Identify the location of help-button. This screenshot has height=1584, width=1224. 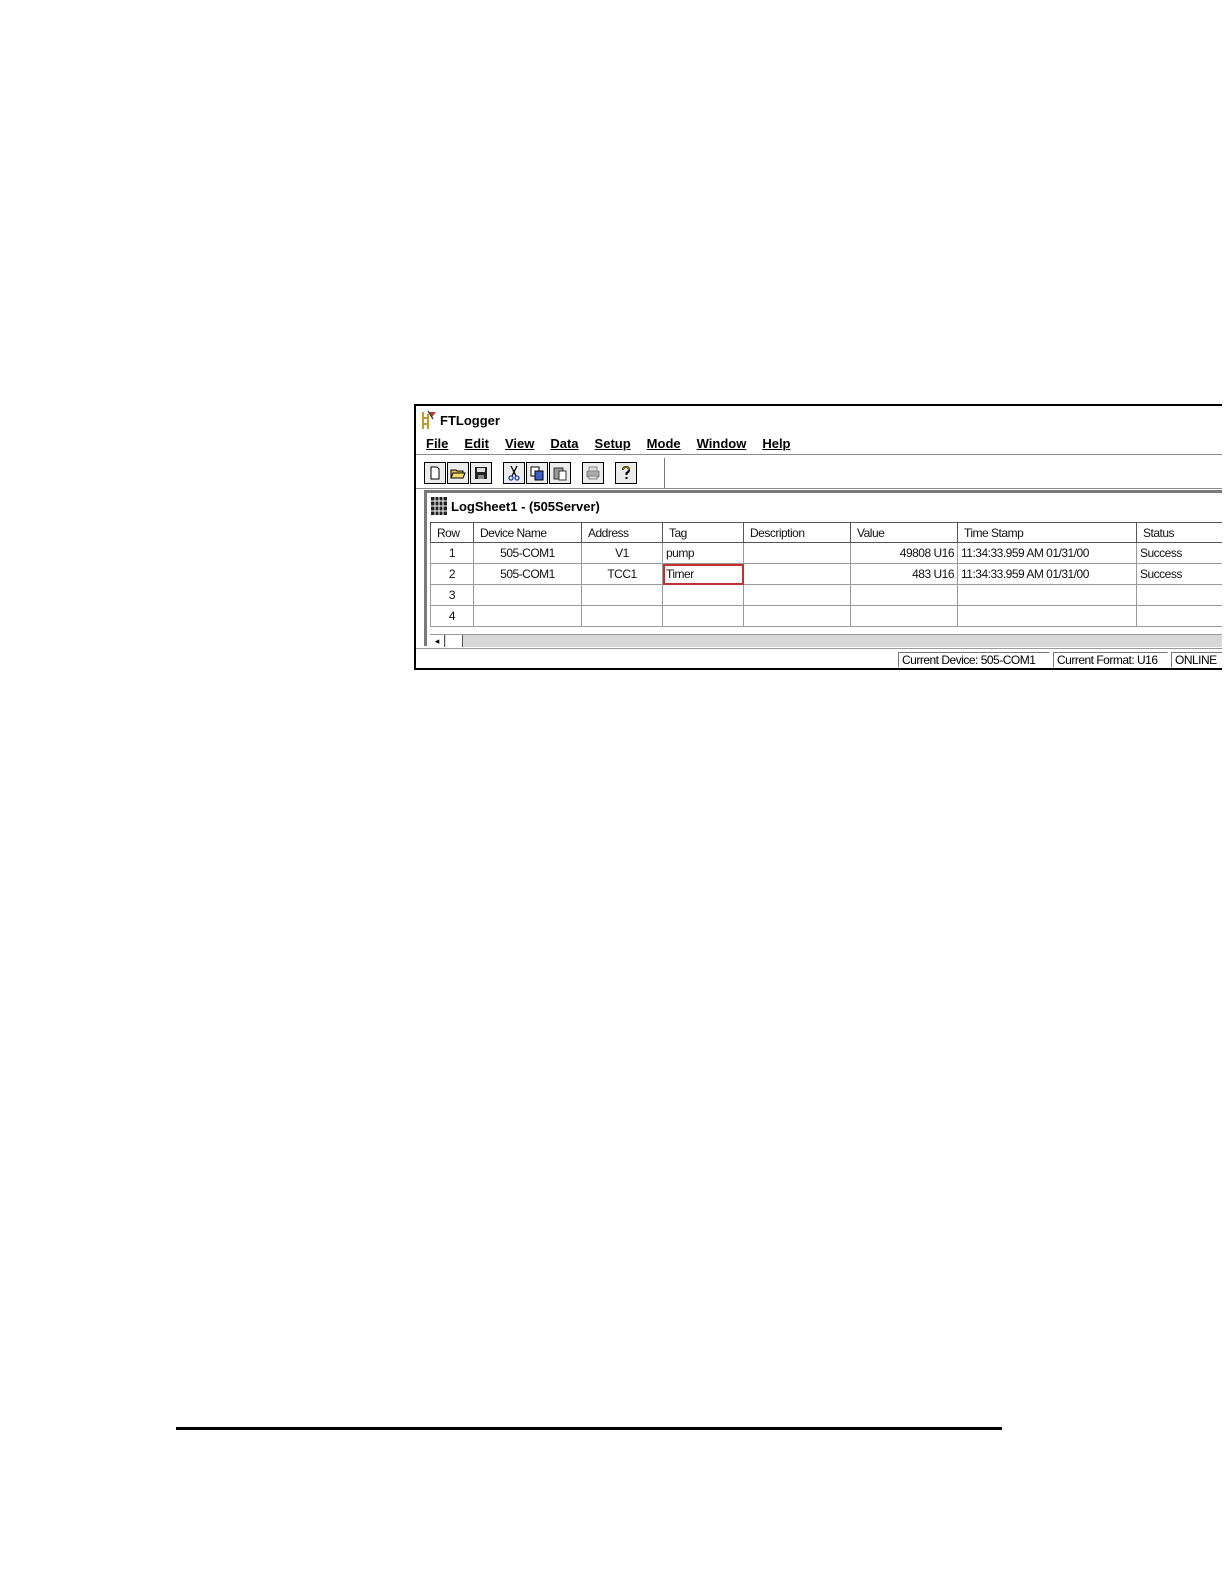
(626, 473).